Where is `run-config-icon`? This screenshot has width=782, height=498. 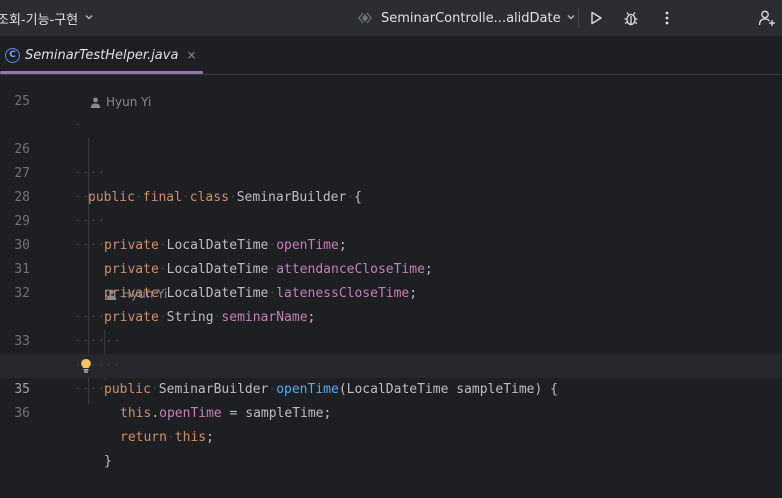
run-config-icon is located at coordinates (365, 18).